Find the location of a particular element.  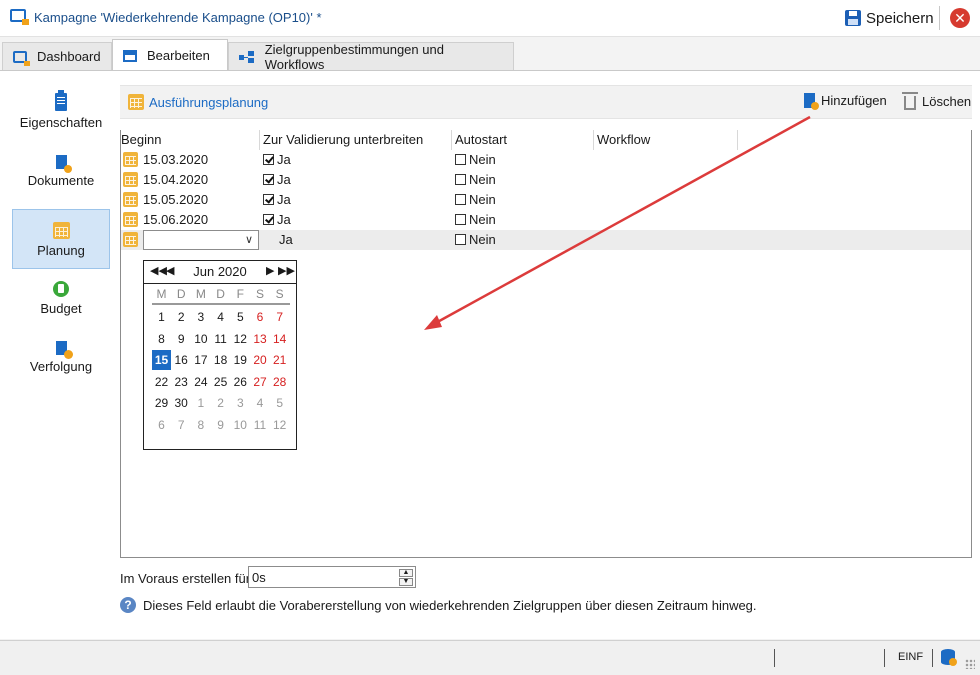

calendar-day: 30 is located at coordinates (181, 403).